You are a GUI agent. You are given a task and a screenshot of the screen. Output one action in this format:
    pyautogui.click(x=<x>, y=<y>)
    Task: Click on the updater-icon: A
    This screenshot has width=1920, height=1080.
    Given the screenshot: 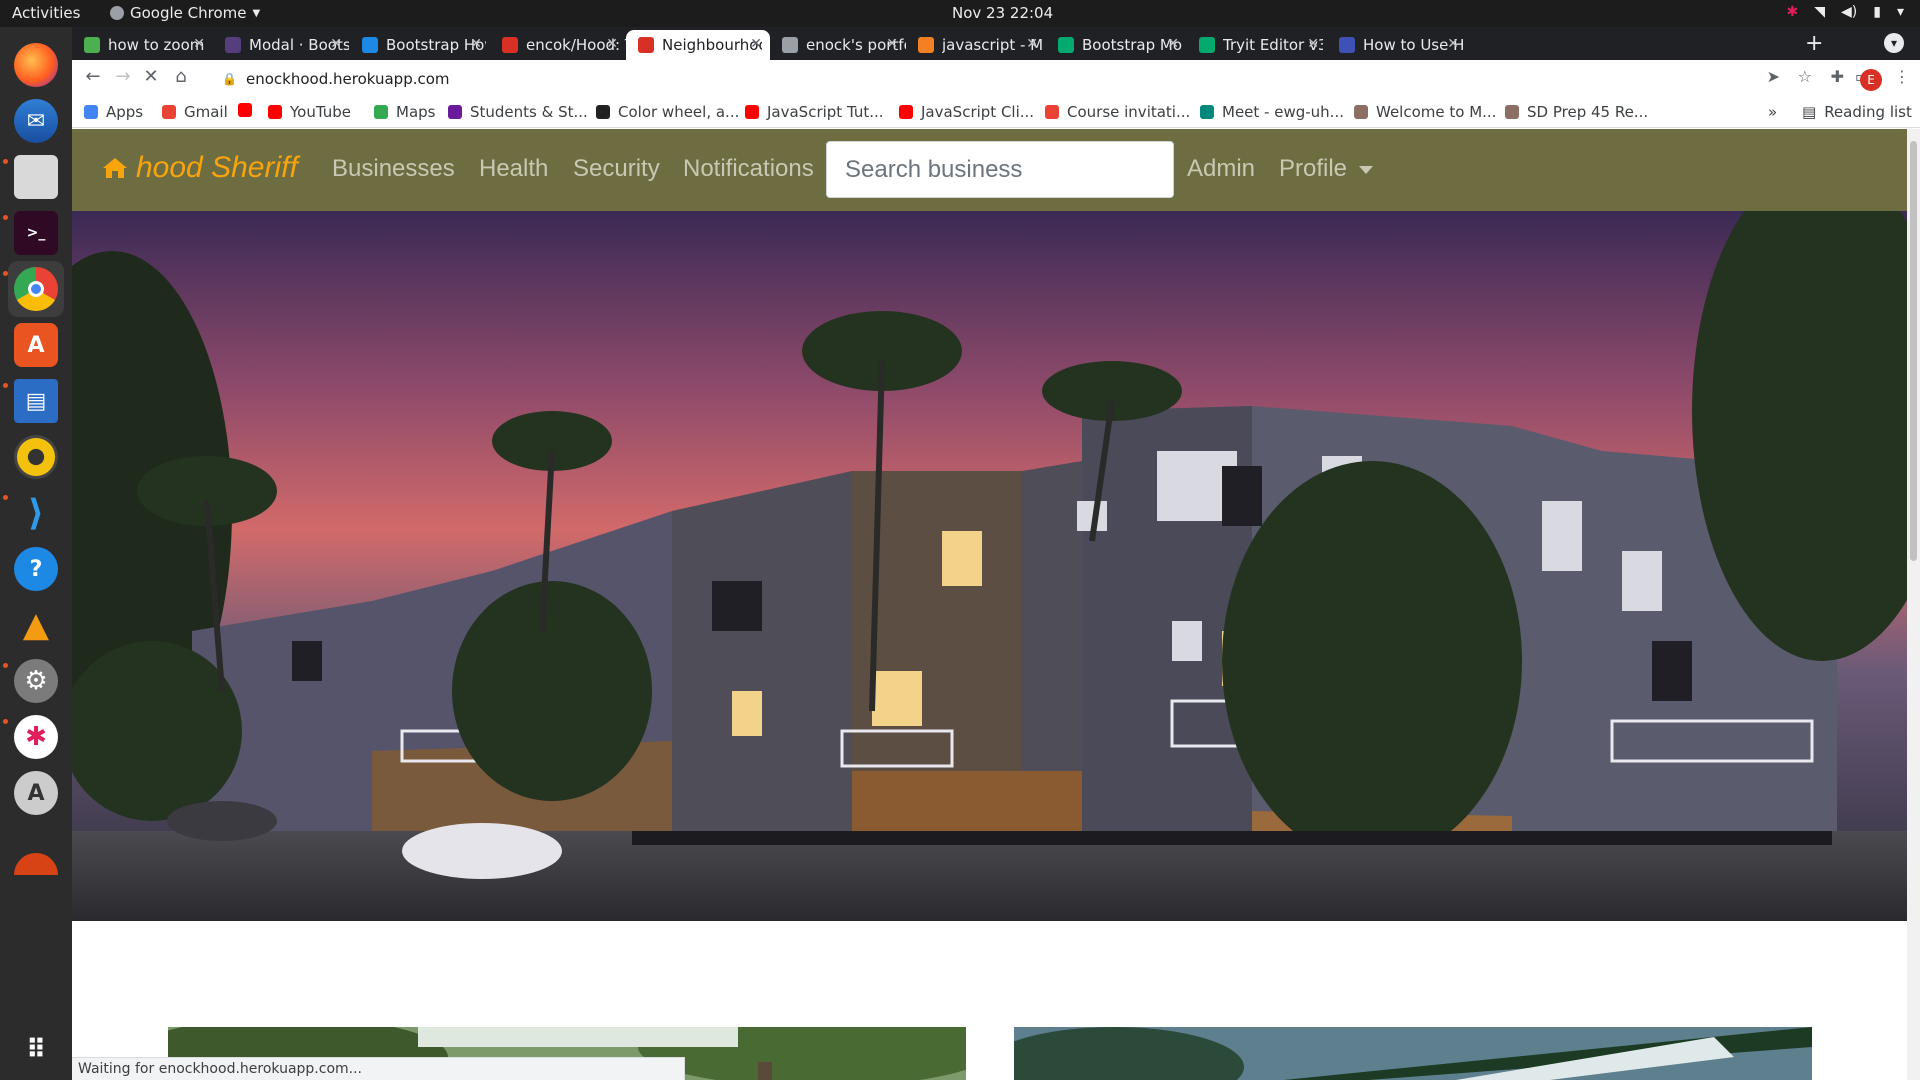 What is the action you would take?
    pyautogui.click(x=36, y=793)
    